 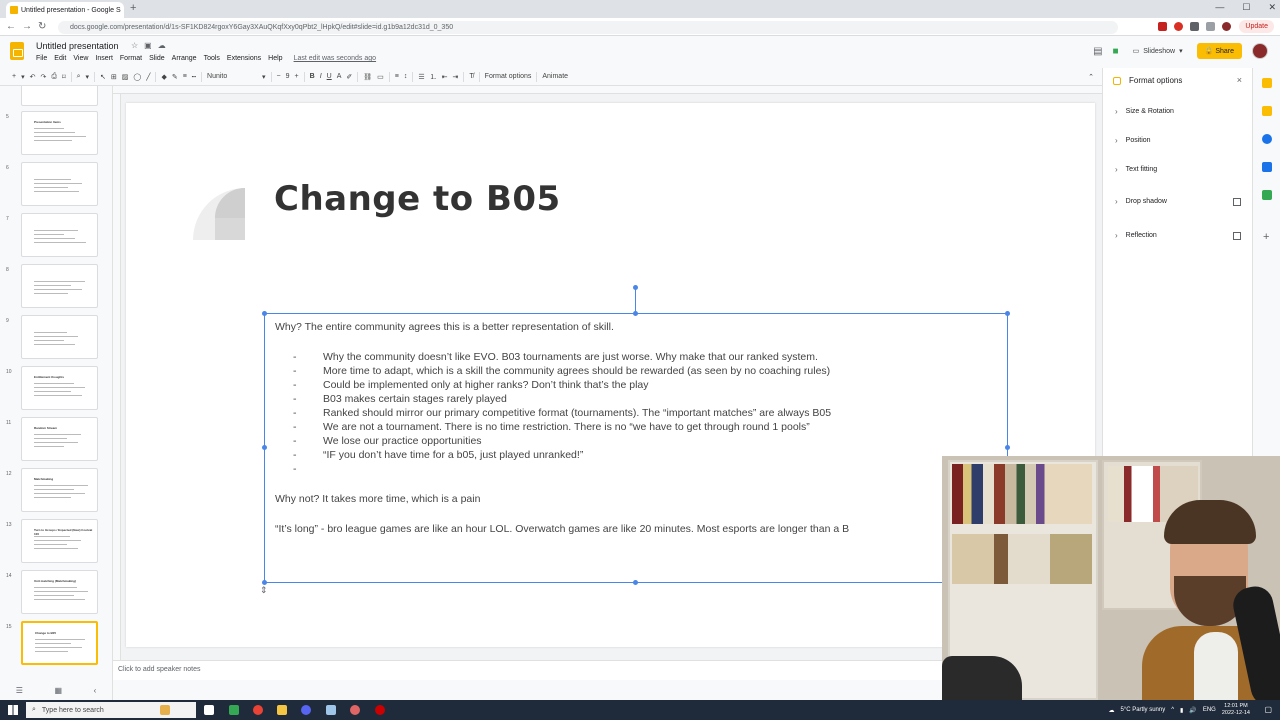 I want to click on tasks-check-icon, so click(x=1267, y=139).